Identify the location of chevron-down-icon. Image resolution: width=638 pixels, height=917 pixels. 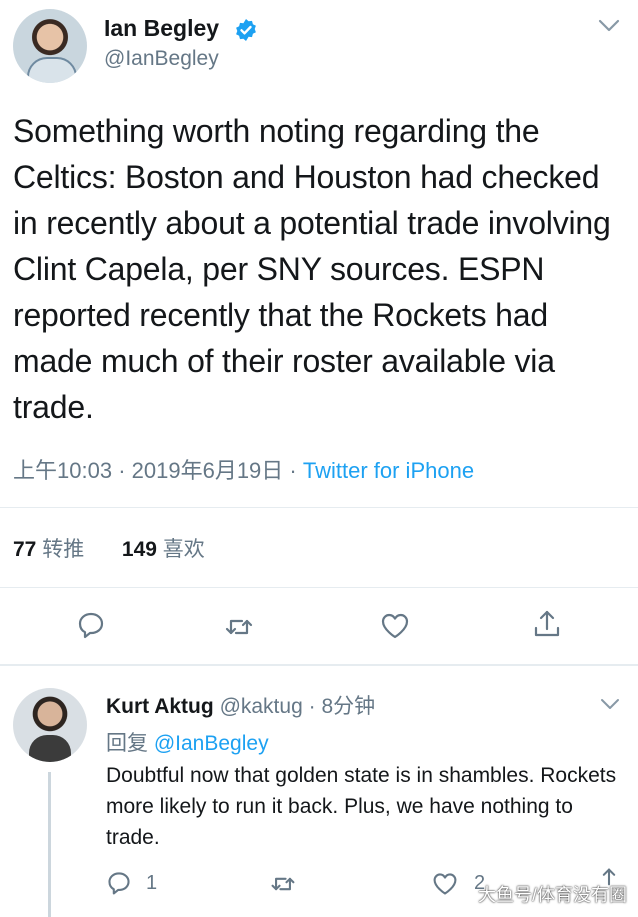
(609, 26).